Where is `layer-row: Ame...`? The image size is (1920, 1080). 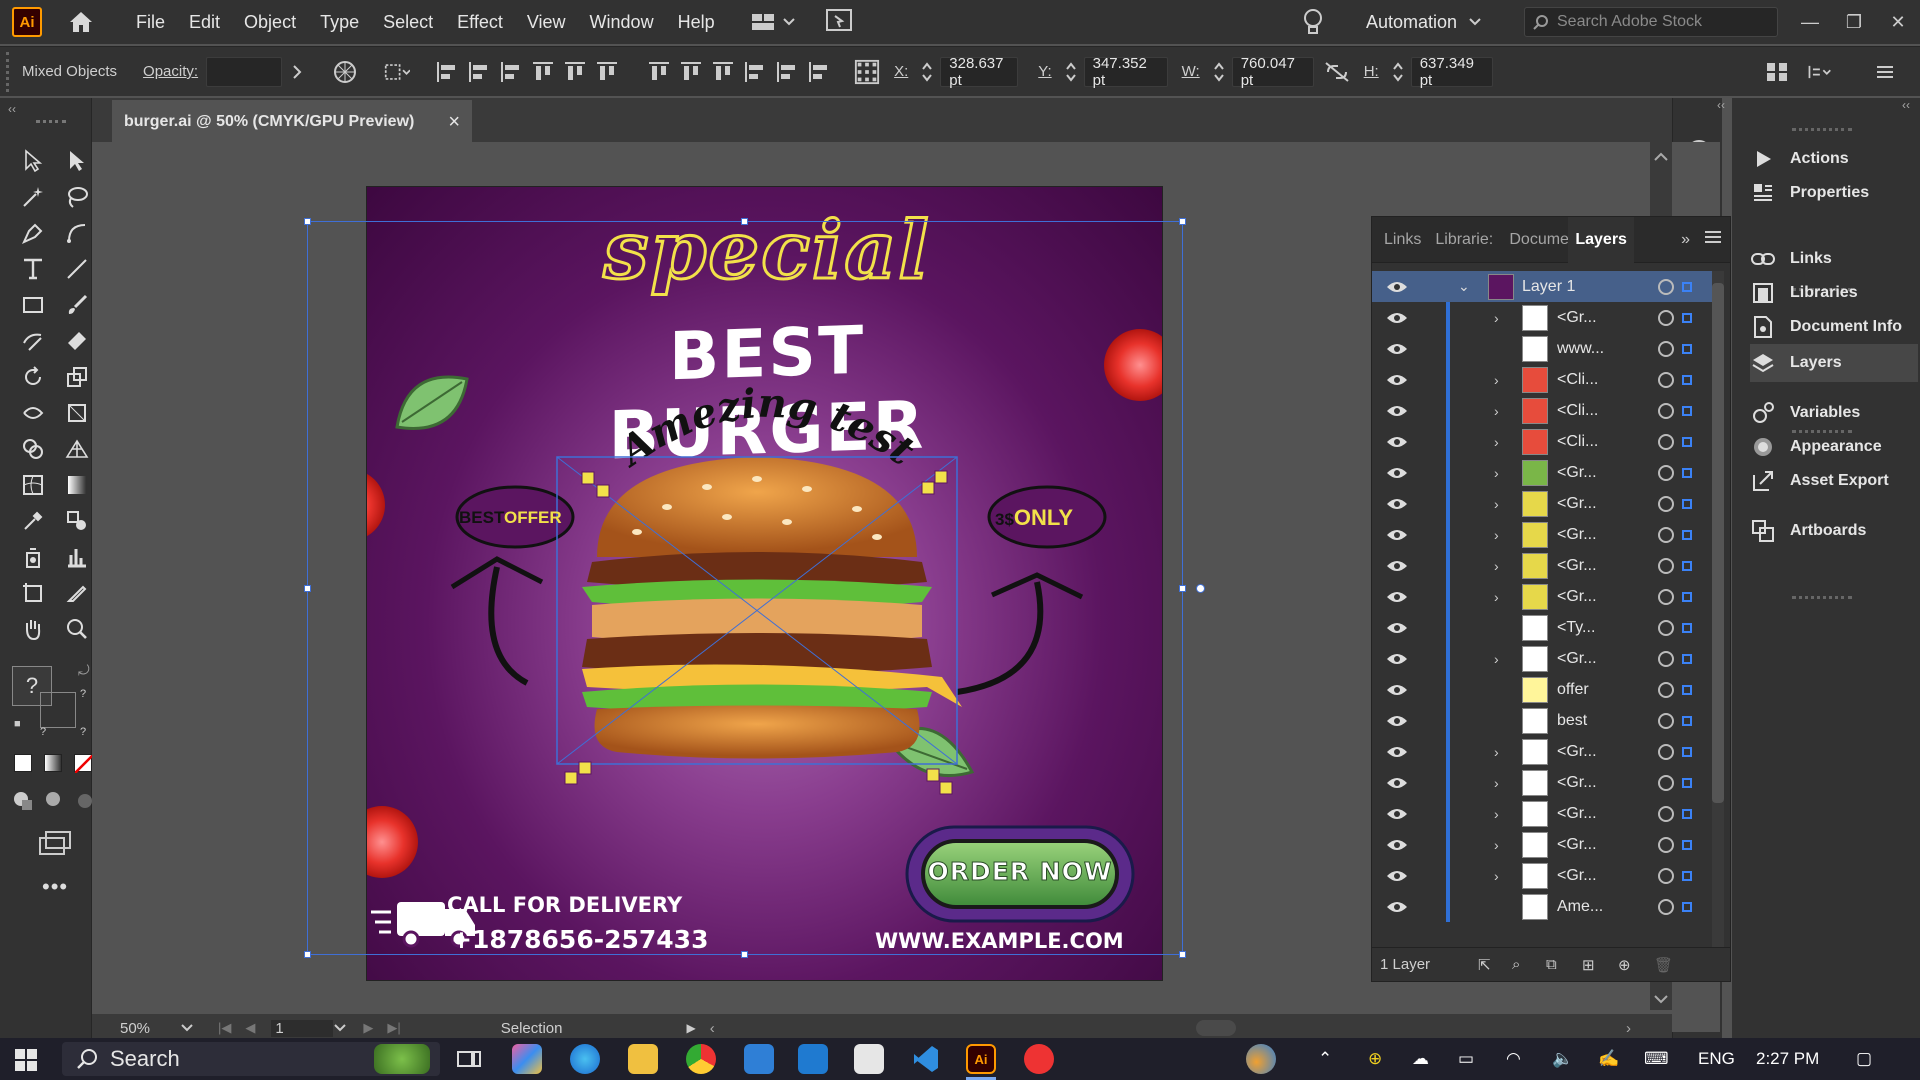
layer-row: Ame... is located at coordinates (1542, 906).